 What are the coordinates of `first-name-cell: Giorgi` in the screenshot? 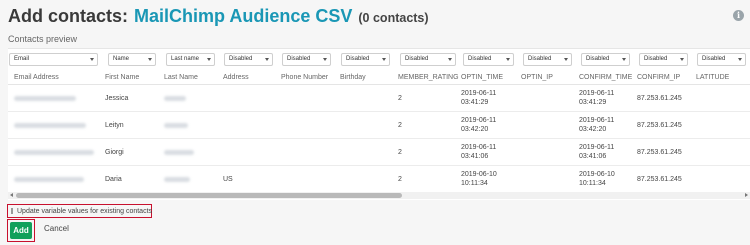 It's located at (114, 152).